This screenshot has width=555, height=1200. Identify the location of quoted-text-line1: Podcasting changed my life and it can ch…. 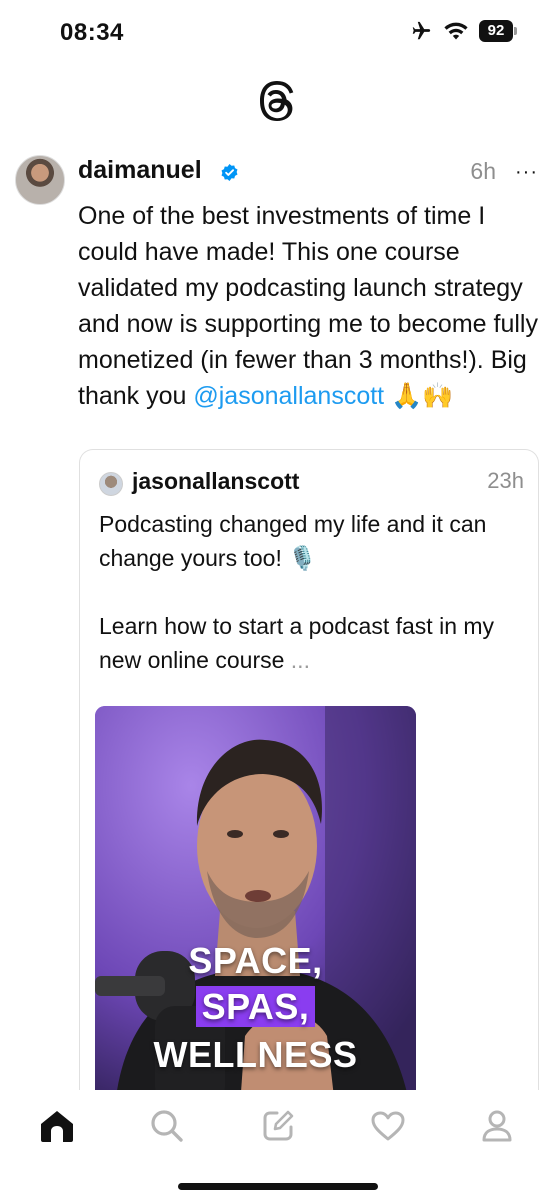
(293, 541).